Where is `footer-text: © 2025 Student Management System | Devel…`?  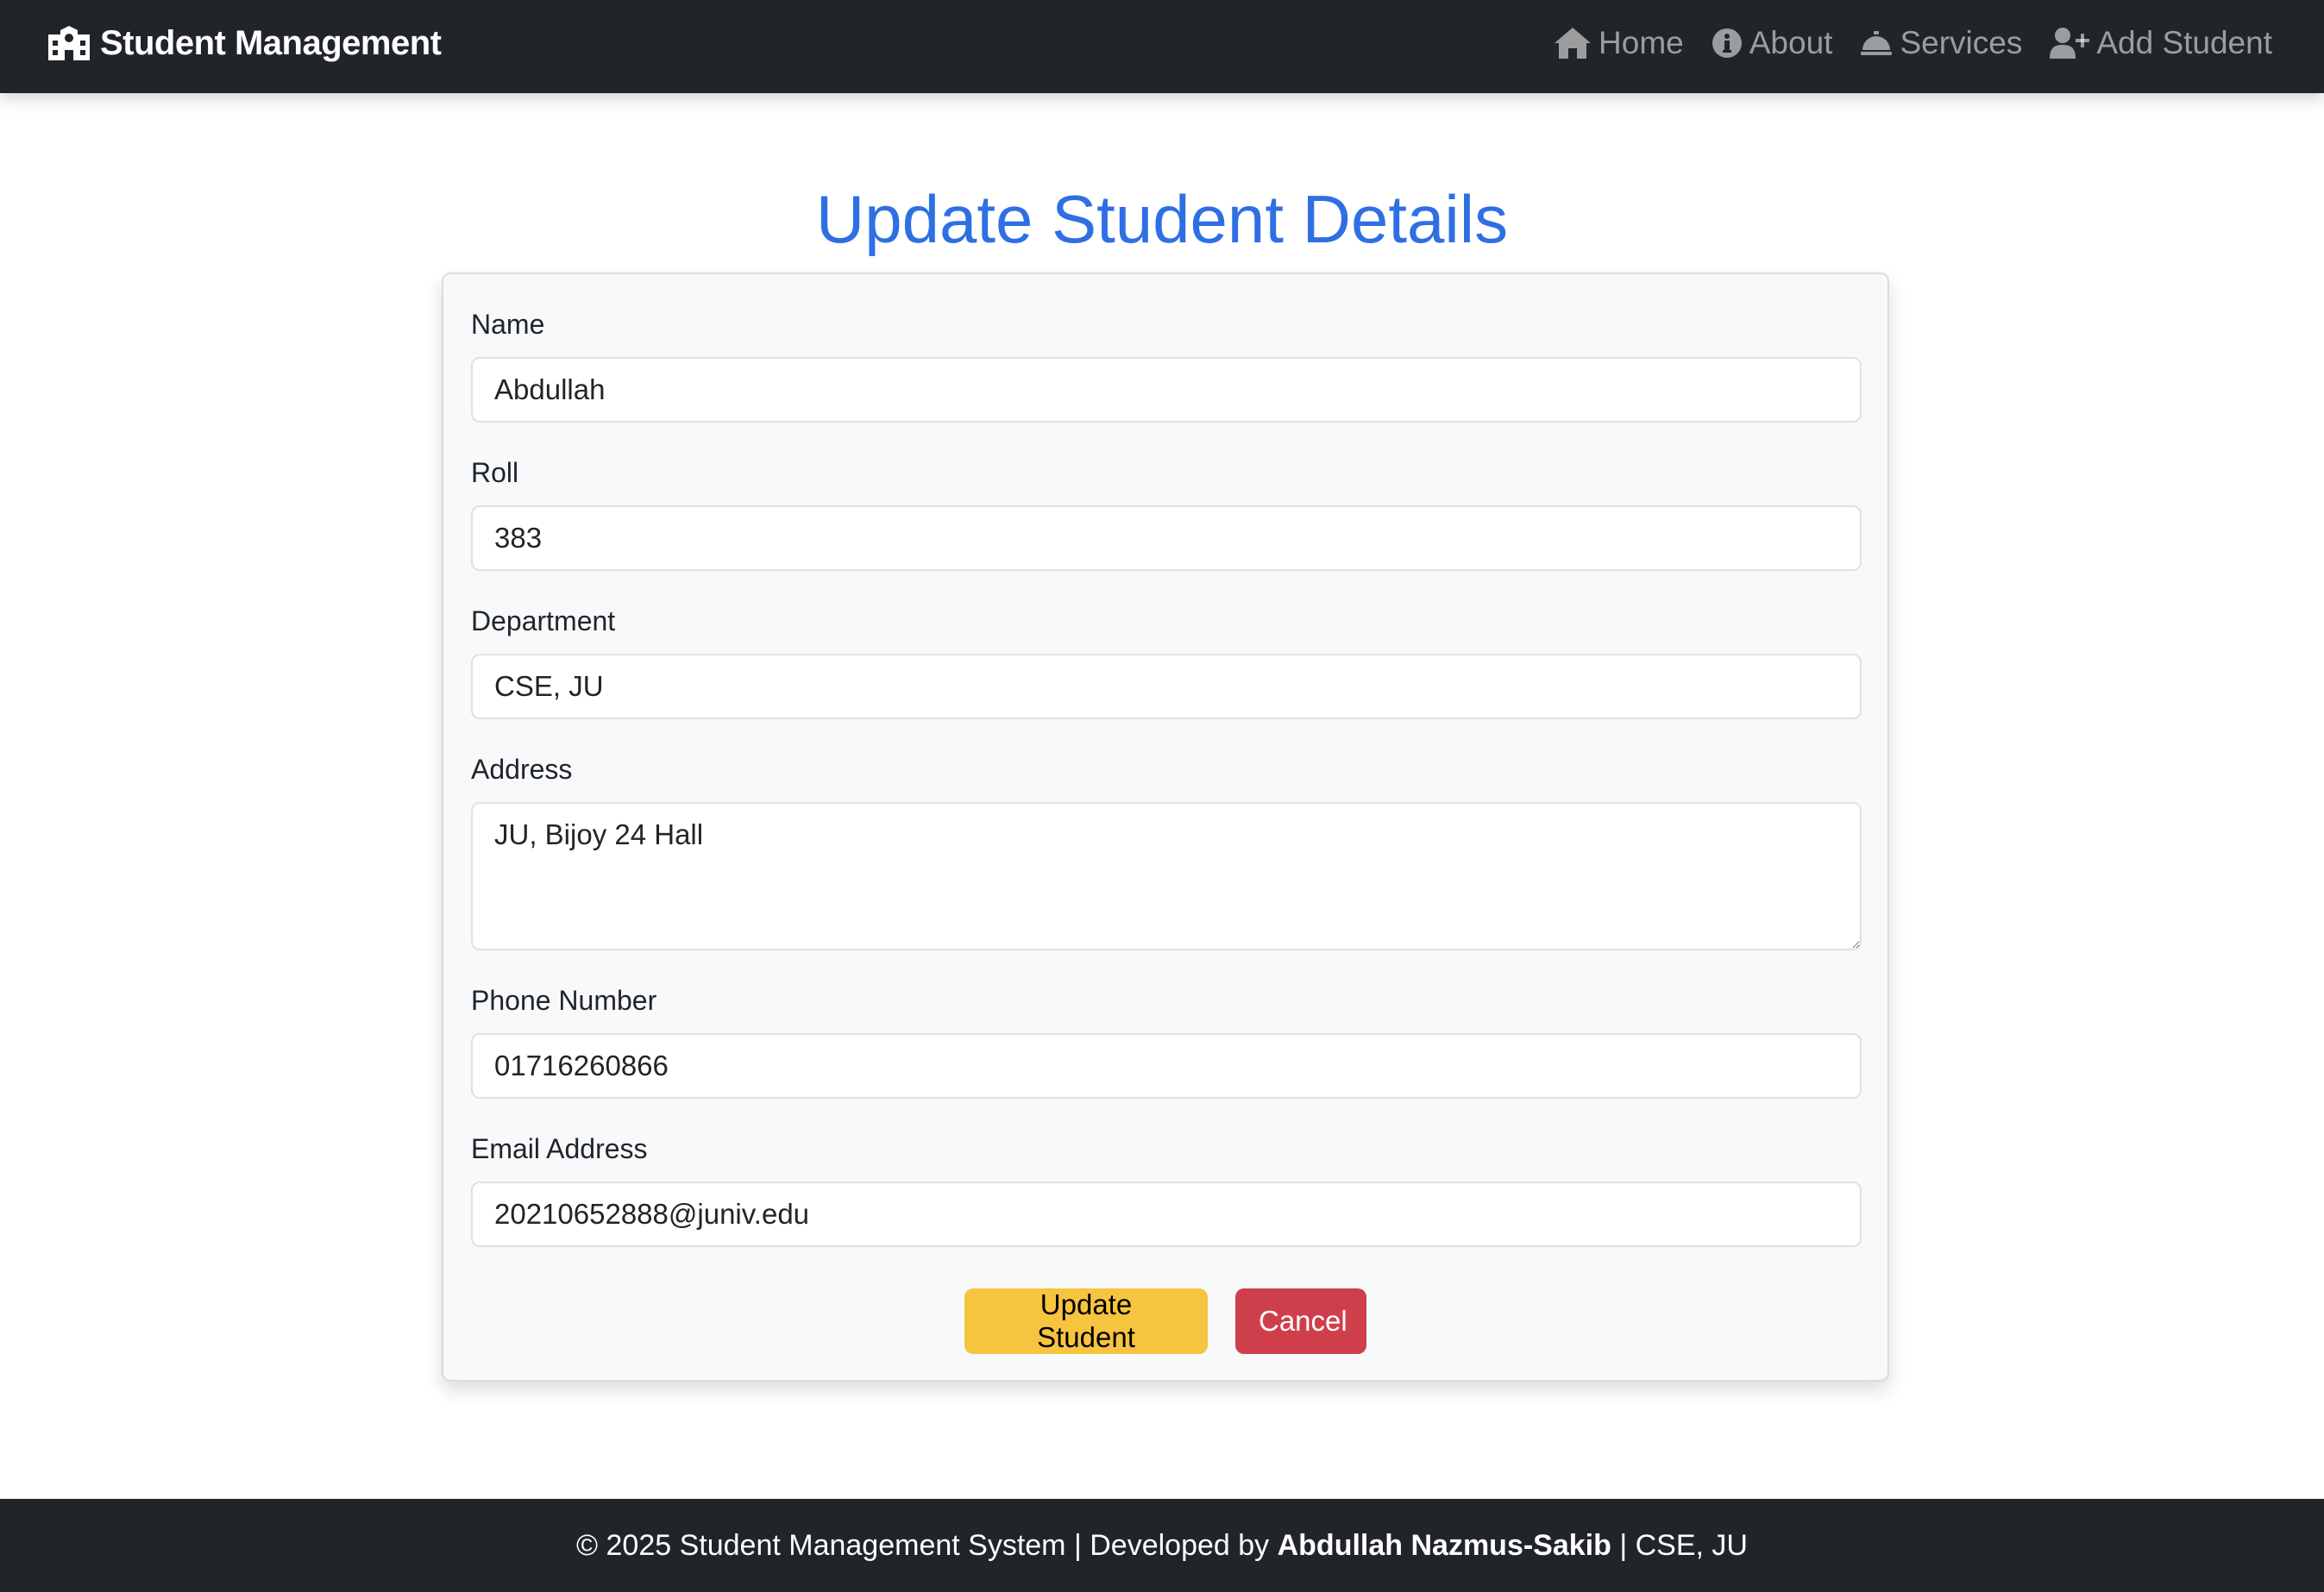 footer-text: © 2025 Student Management System | Devel… is located at coordinates (1162, 1546).